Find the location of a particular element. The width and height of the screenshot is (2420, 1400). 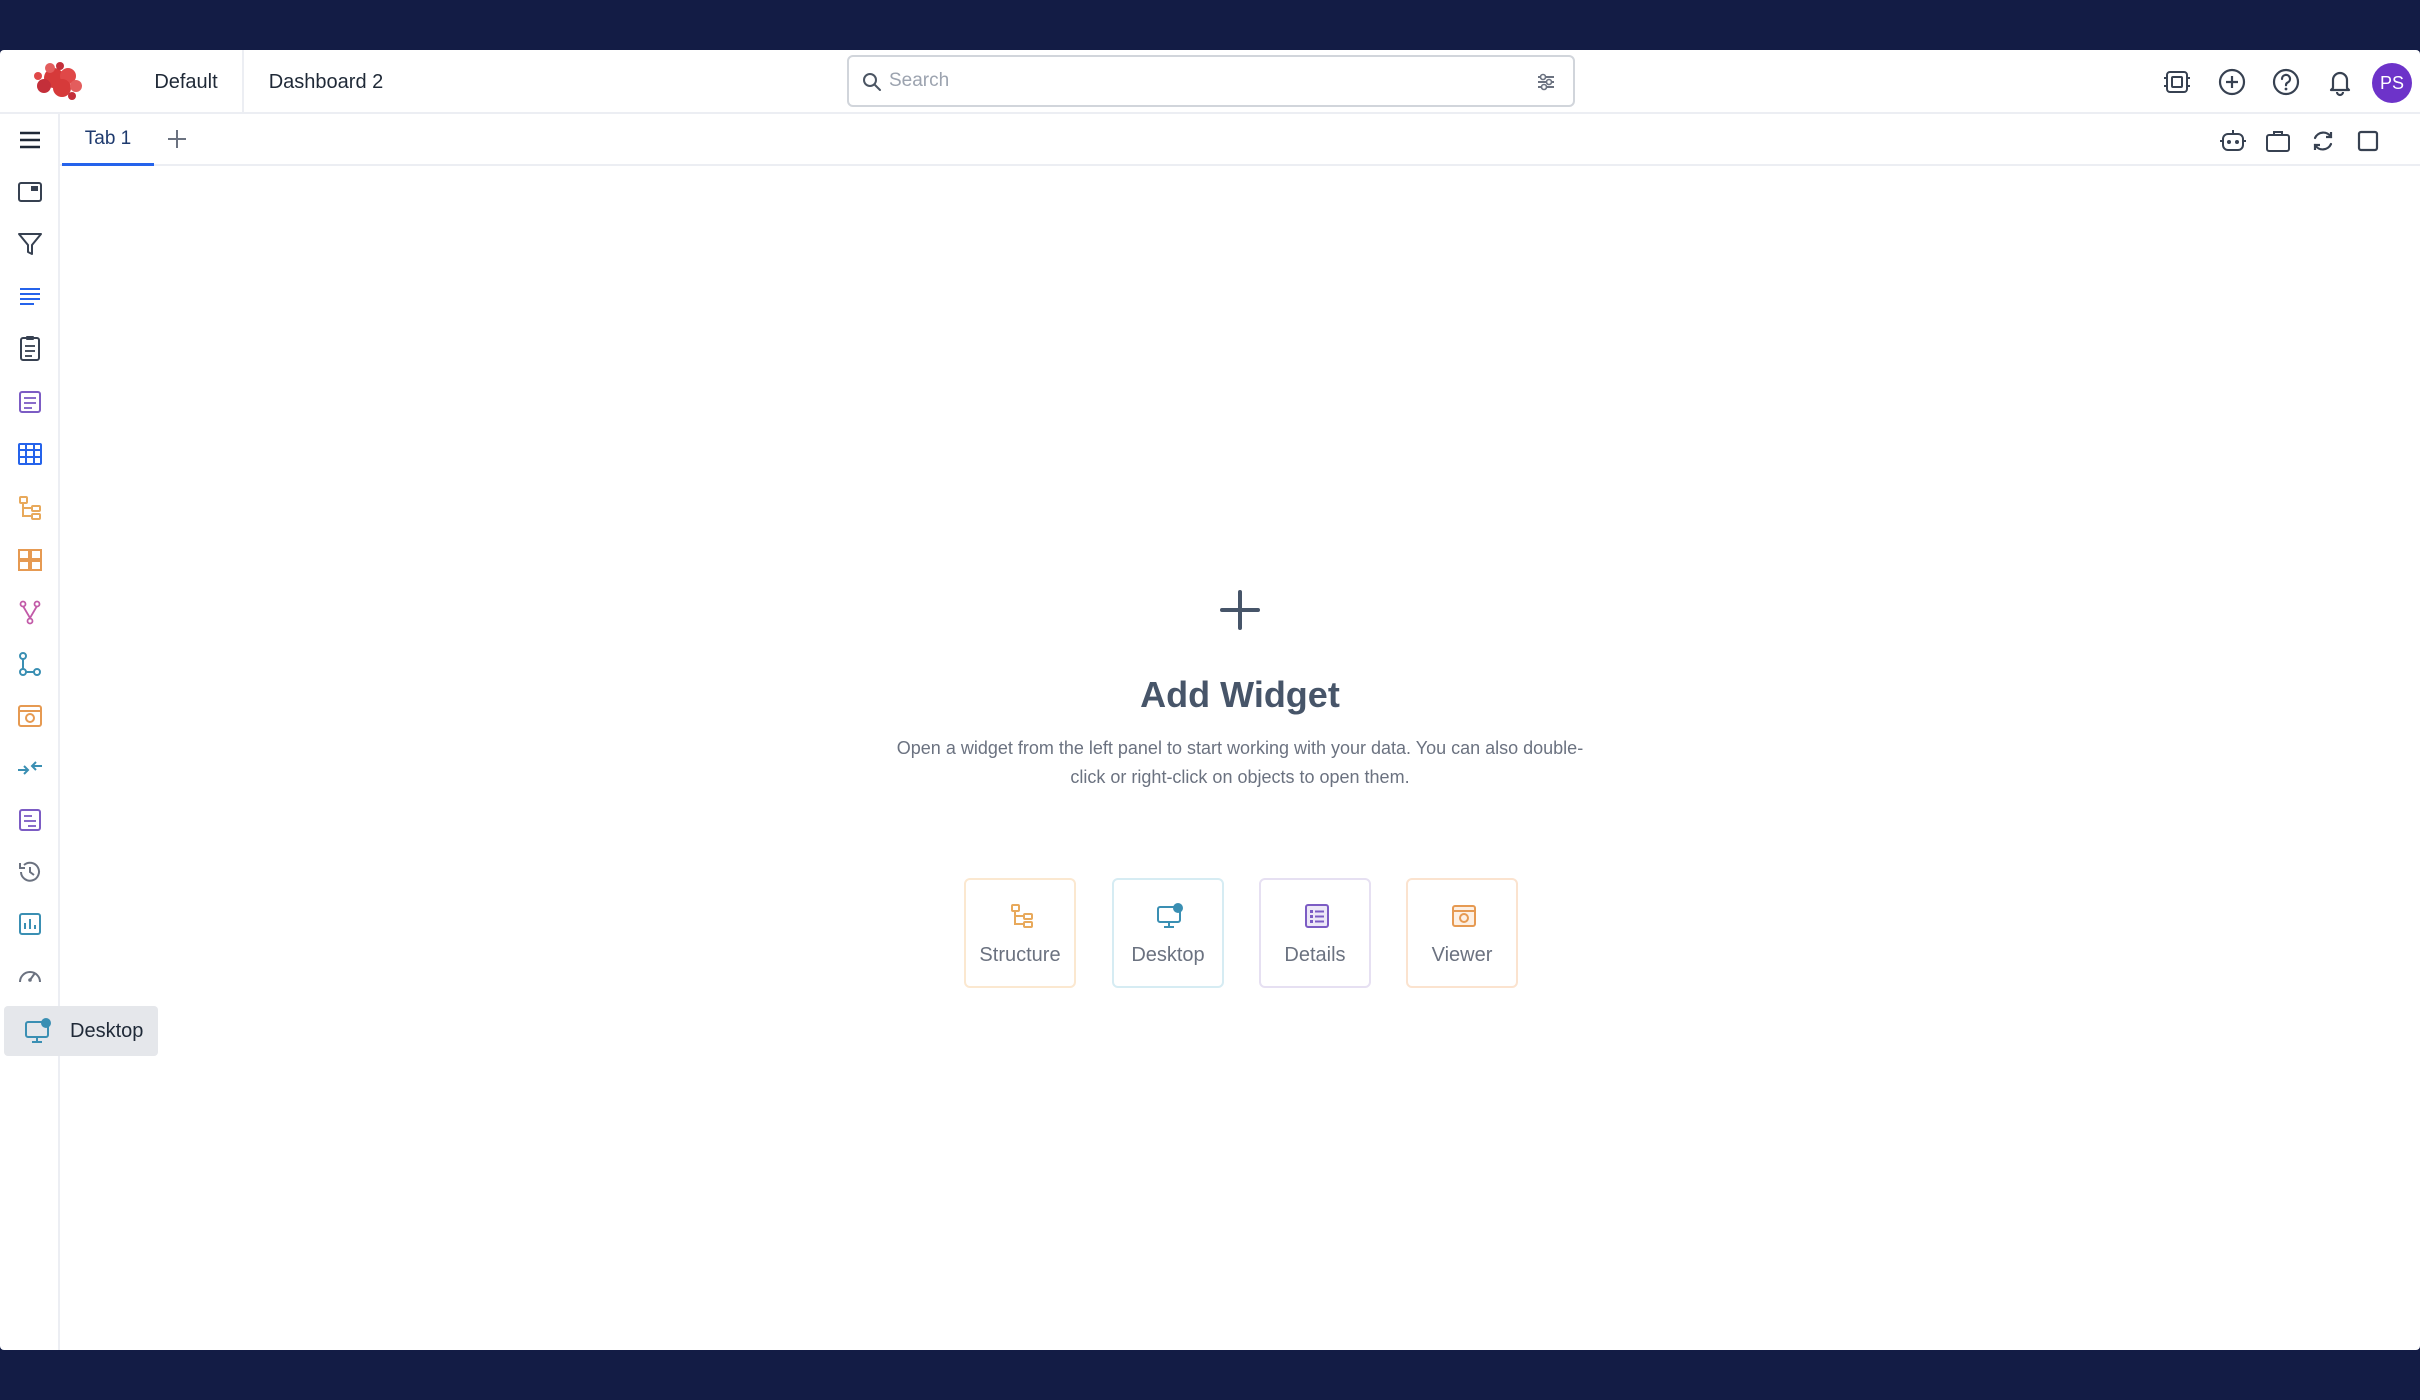

table-icon is located at coordinates (30, 454).